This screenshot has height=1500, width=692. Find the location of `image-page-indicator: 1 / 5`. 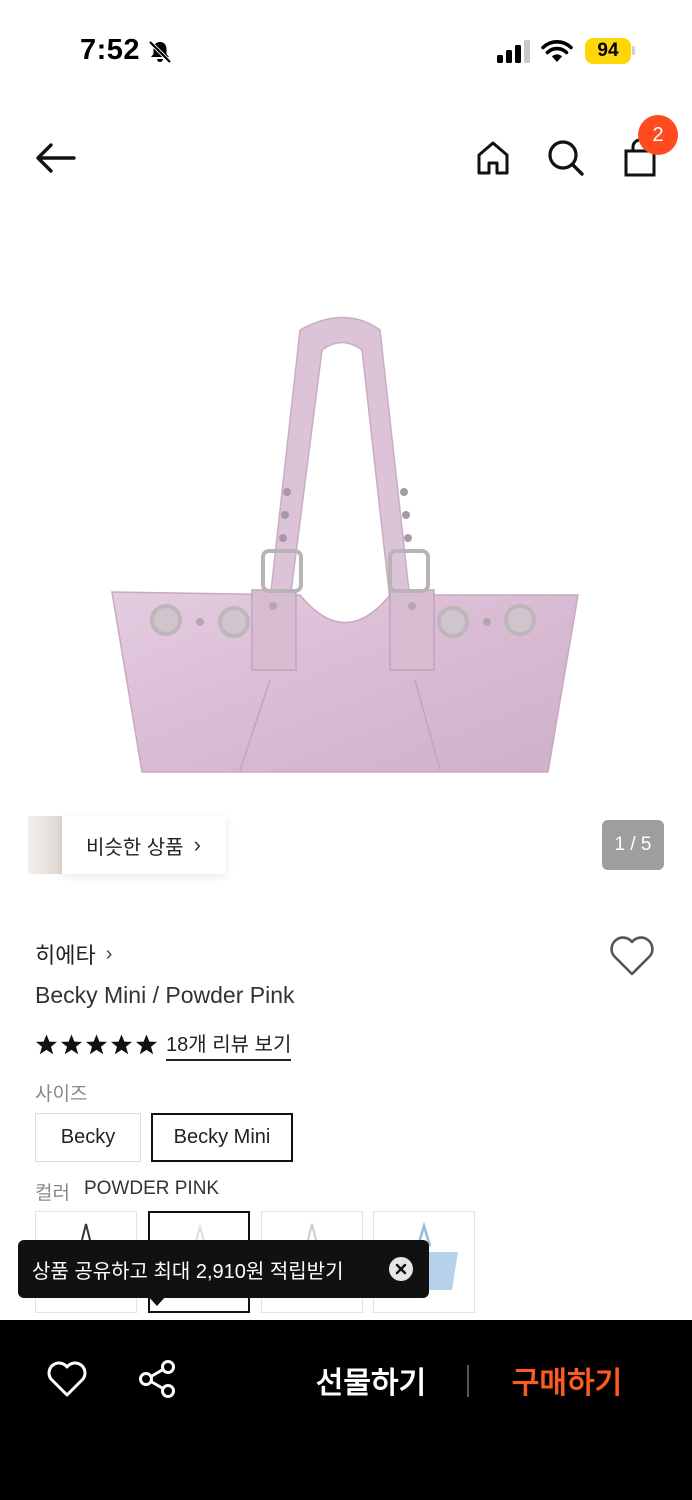

image-page-indicator: 1 / 5 is located at coordinates (633, 845).